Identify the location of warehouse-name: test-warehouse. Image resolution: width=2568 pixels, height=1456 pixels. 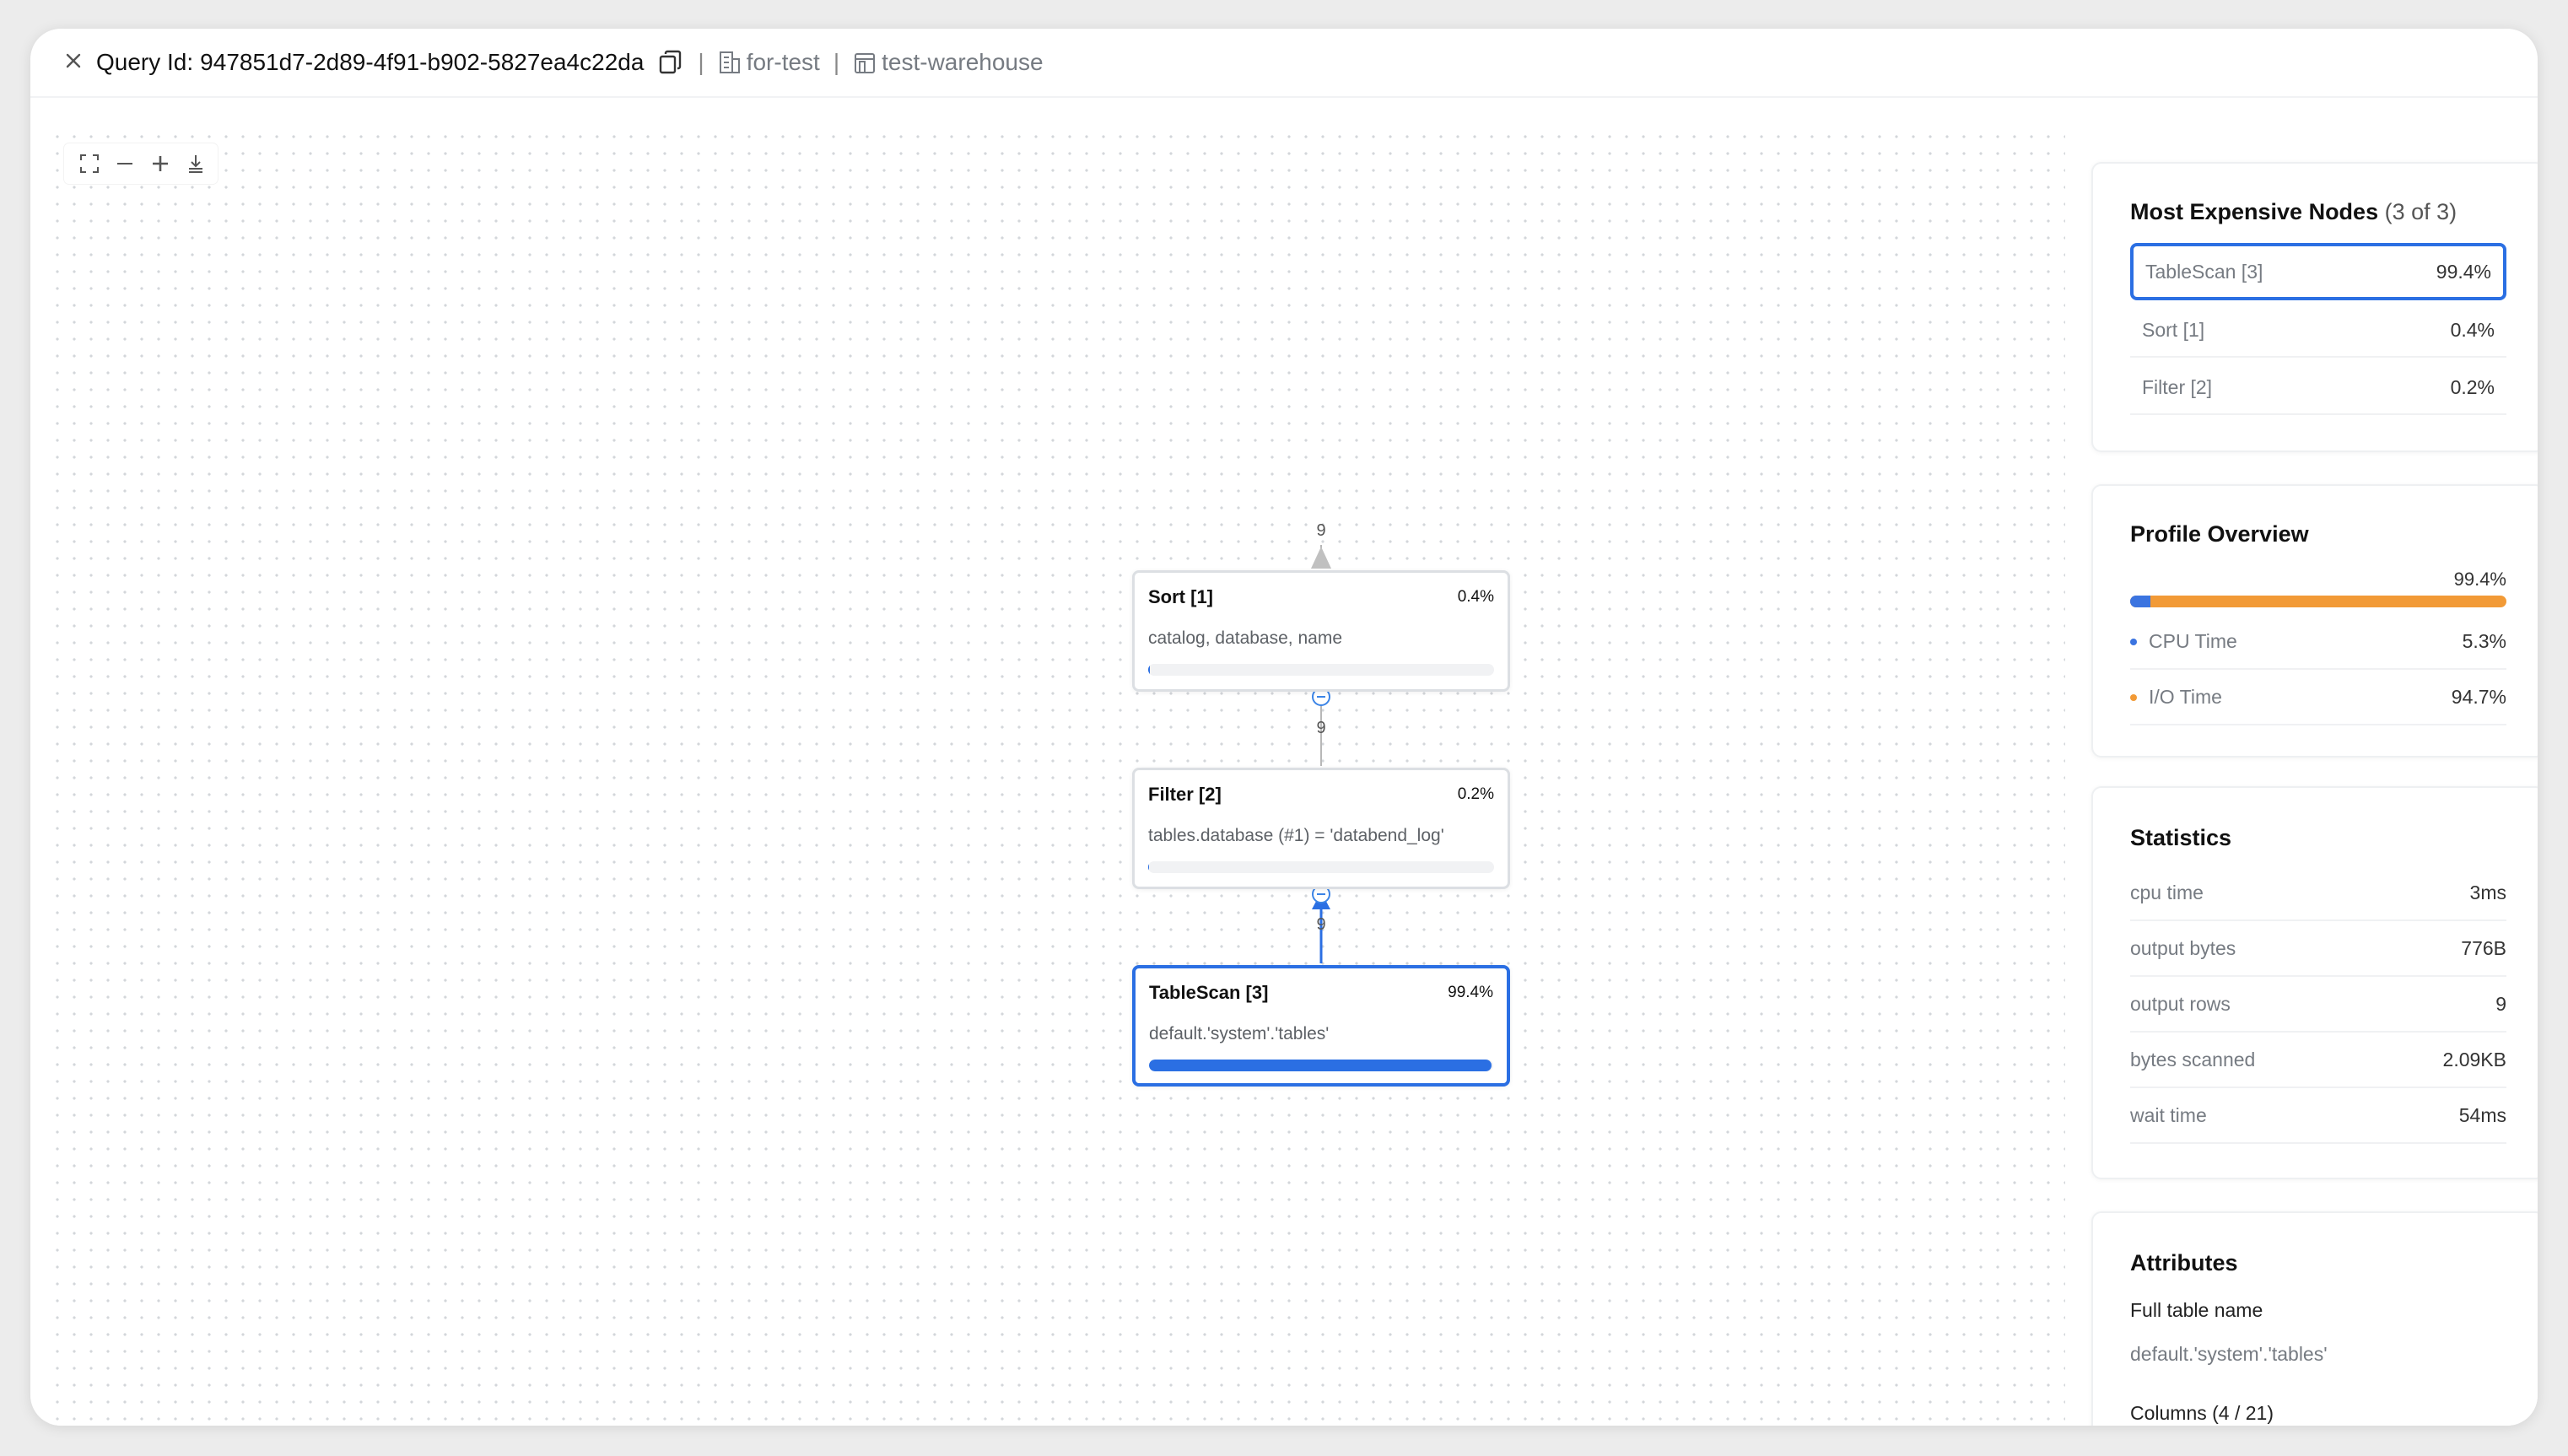
(963, 62).